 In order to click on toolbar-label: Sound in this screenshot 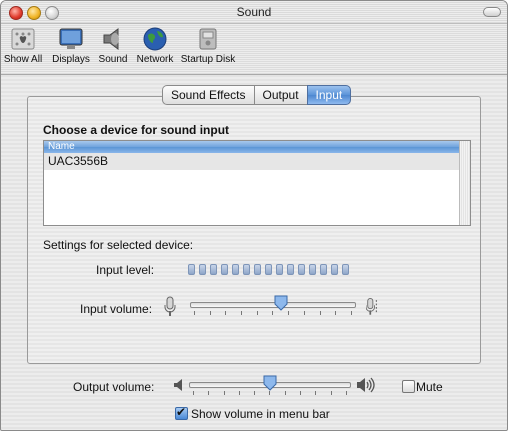, I will do `click(113, 59)`.